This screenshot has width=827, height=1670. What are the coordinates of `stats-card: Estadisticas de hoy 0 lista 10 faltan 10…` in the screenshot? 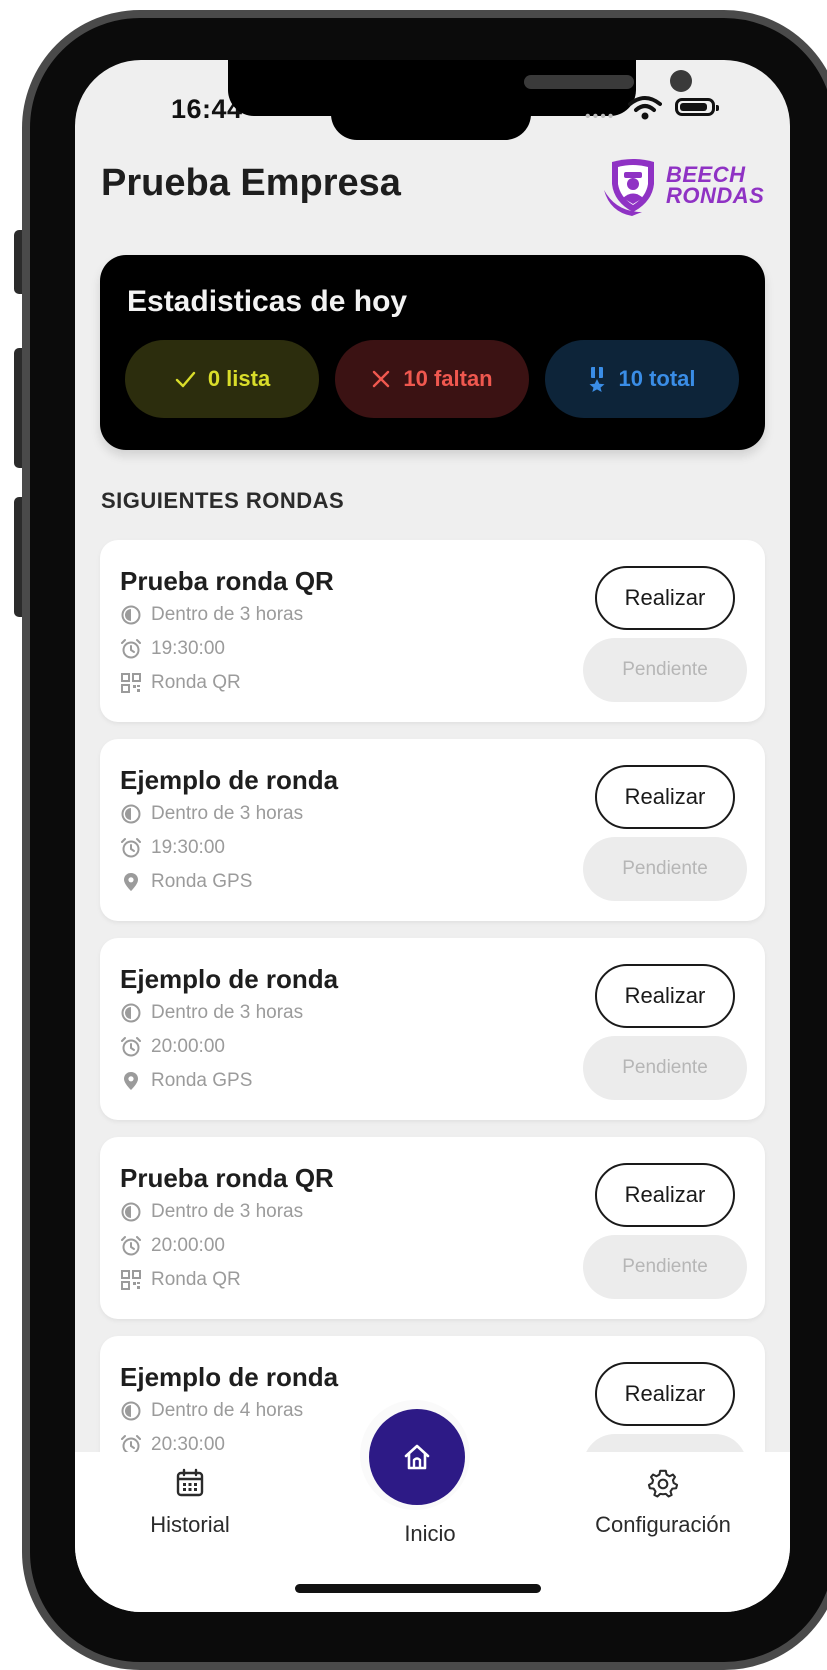 It's located at (432, 352).